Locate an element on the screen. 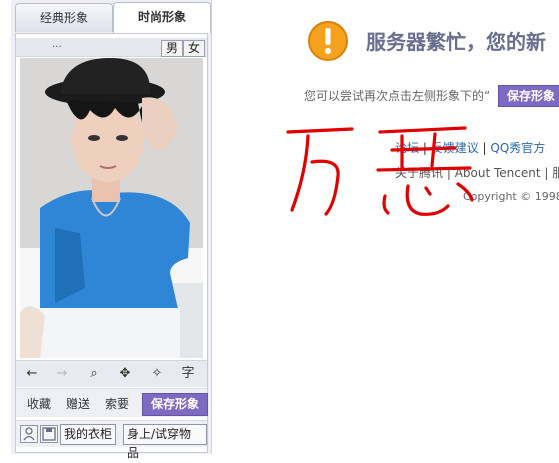 The width and height of the screenshot is (559, 463). error-title: 服务器繁忙，您的新 is located at coordinates (456, 42).